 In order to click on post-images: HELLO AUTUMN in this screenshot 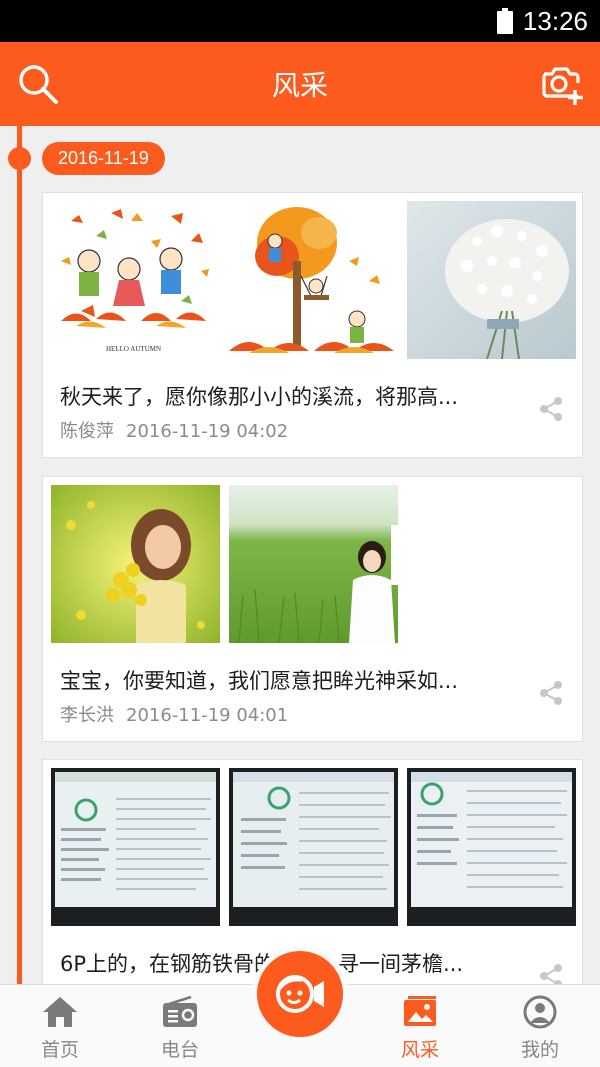, I will do `click(313, 280)`.